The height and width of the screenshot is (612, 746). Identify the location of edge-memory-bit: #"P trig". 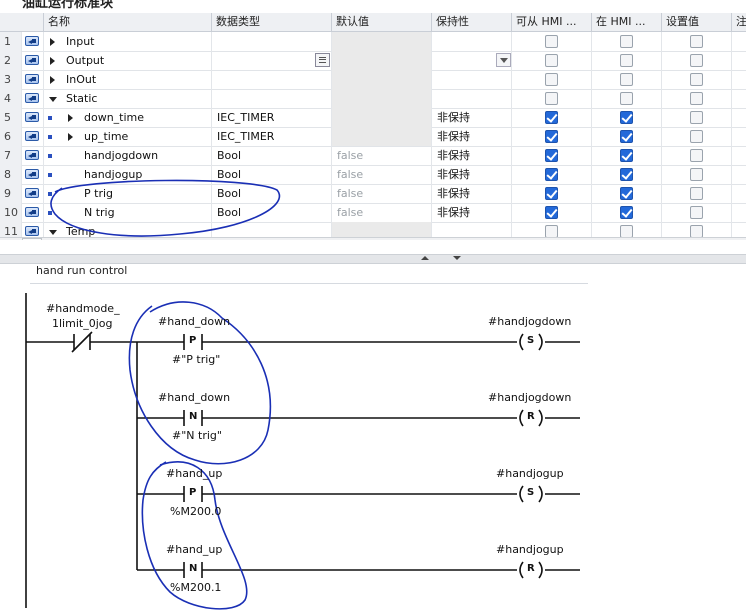
(196, 359).